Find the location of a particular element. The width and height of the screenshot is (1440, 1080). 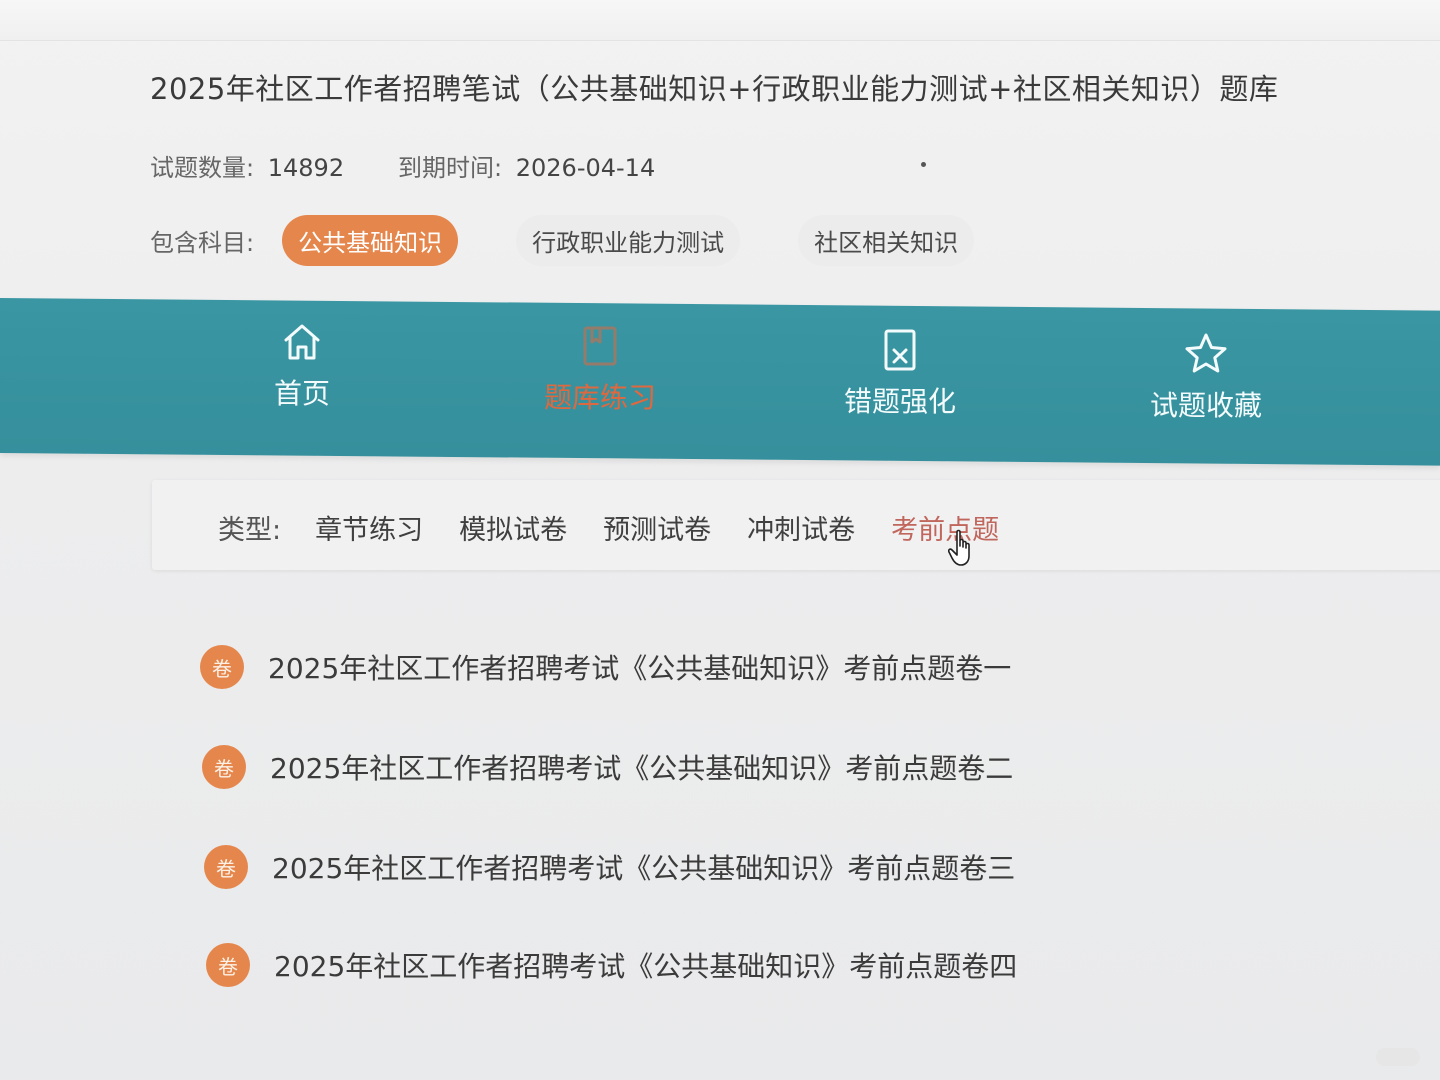

nav-item-home: 首页 is located at coordinates (302, 365).